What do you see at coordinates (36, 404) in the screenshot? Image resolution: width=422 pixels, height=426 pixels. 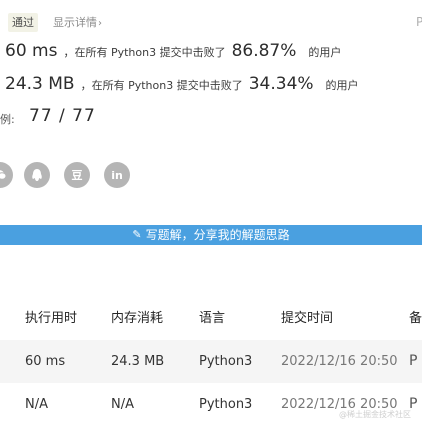 I see `row-runtime: N/A` at bounding box center [36, 404].